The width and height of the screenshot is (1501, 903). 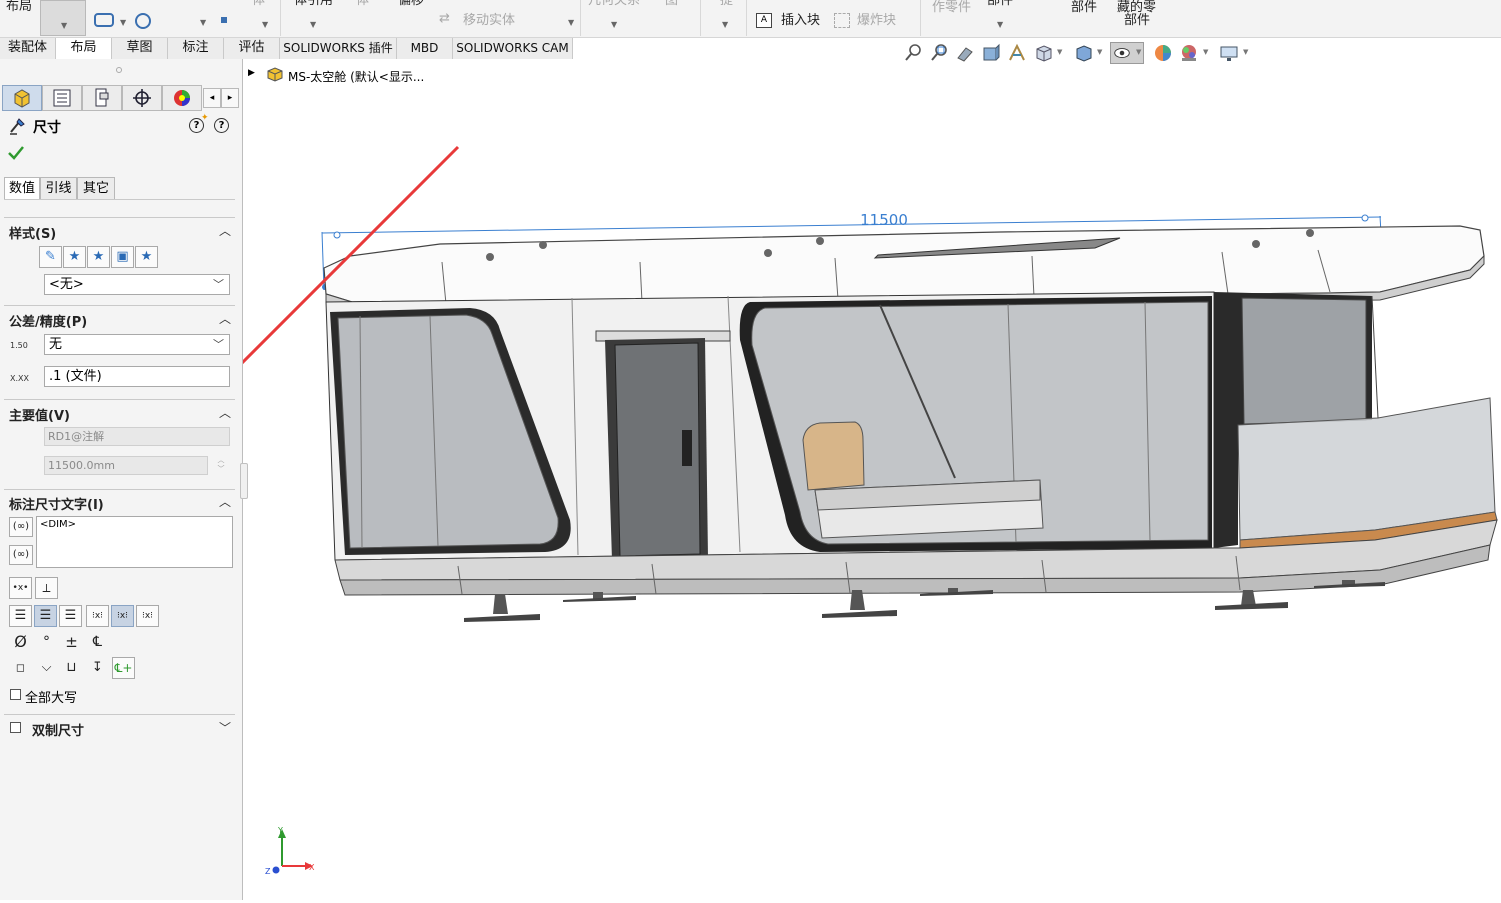 I want to click on align-left-button: ☰, so click(x=20, y=616).